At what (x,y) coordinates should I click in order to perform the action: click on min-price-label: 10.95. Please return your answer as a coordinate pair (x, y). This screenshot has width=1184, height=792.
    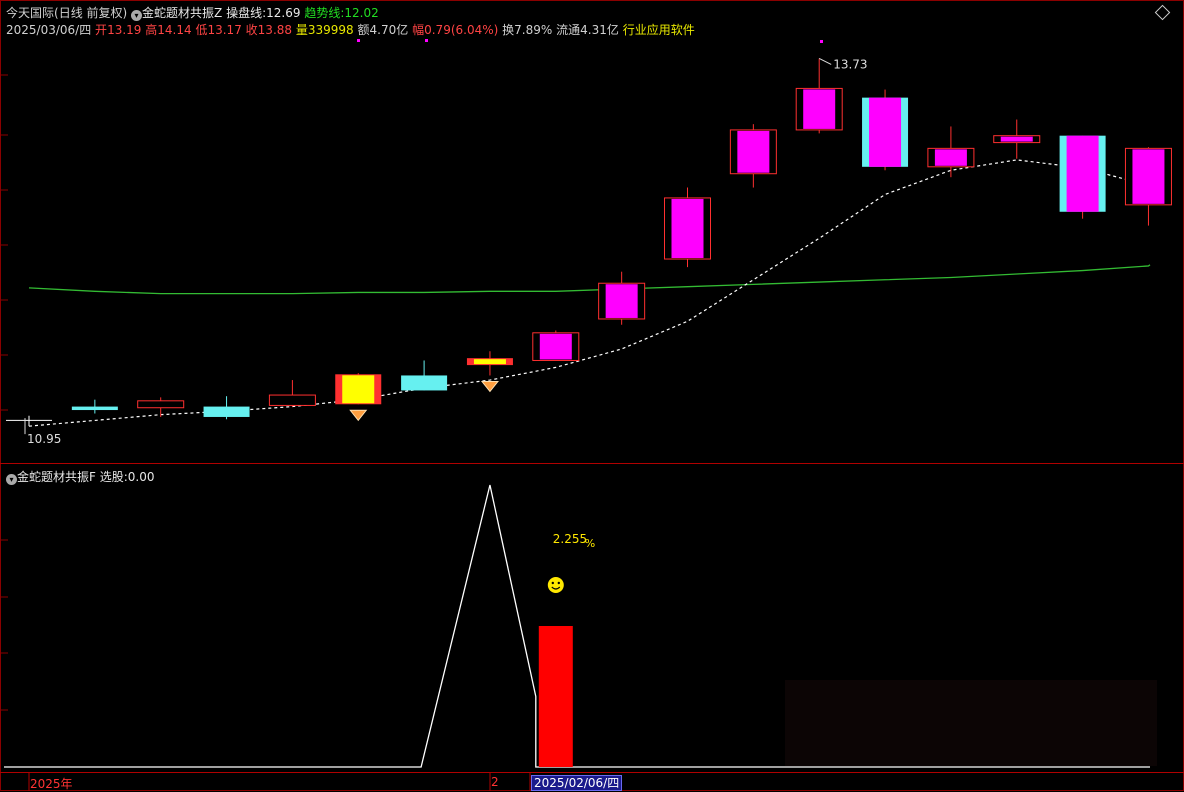
    Looking at the image, I should click on (44, 439).